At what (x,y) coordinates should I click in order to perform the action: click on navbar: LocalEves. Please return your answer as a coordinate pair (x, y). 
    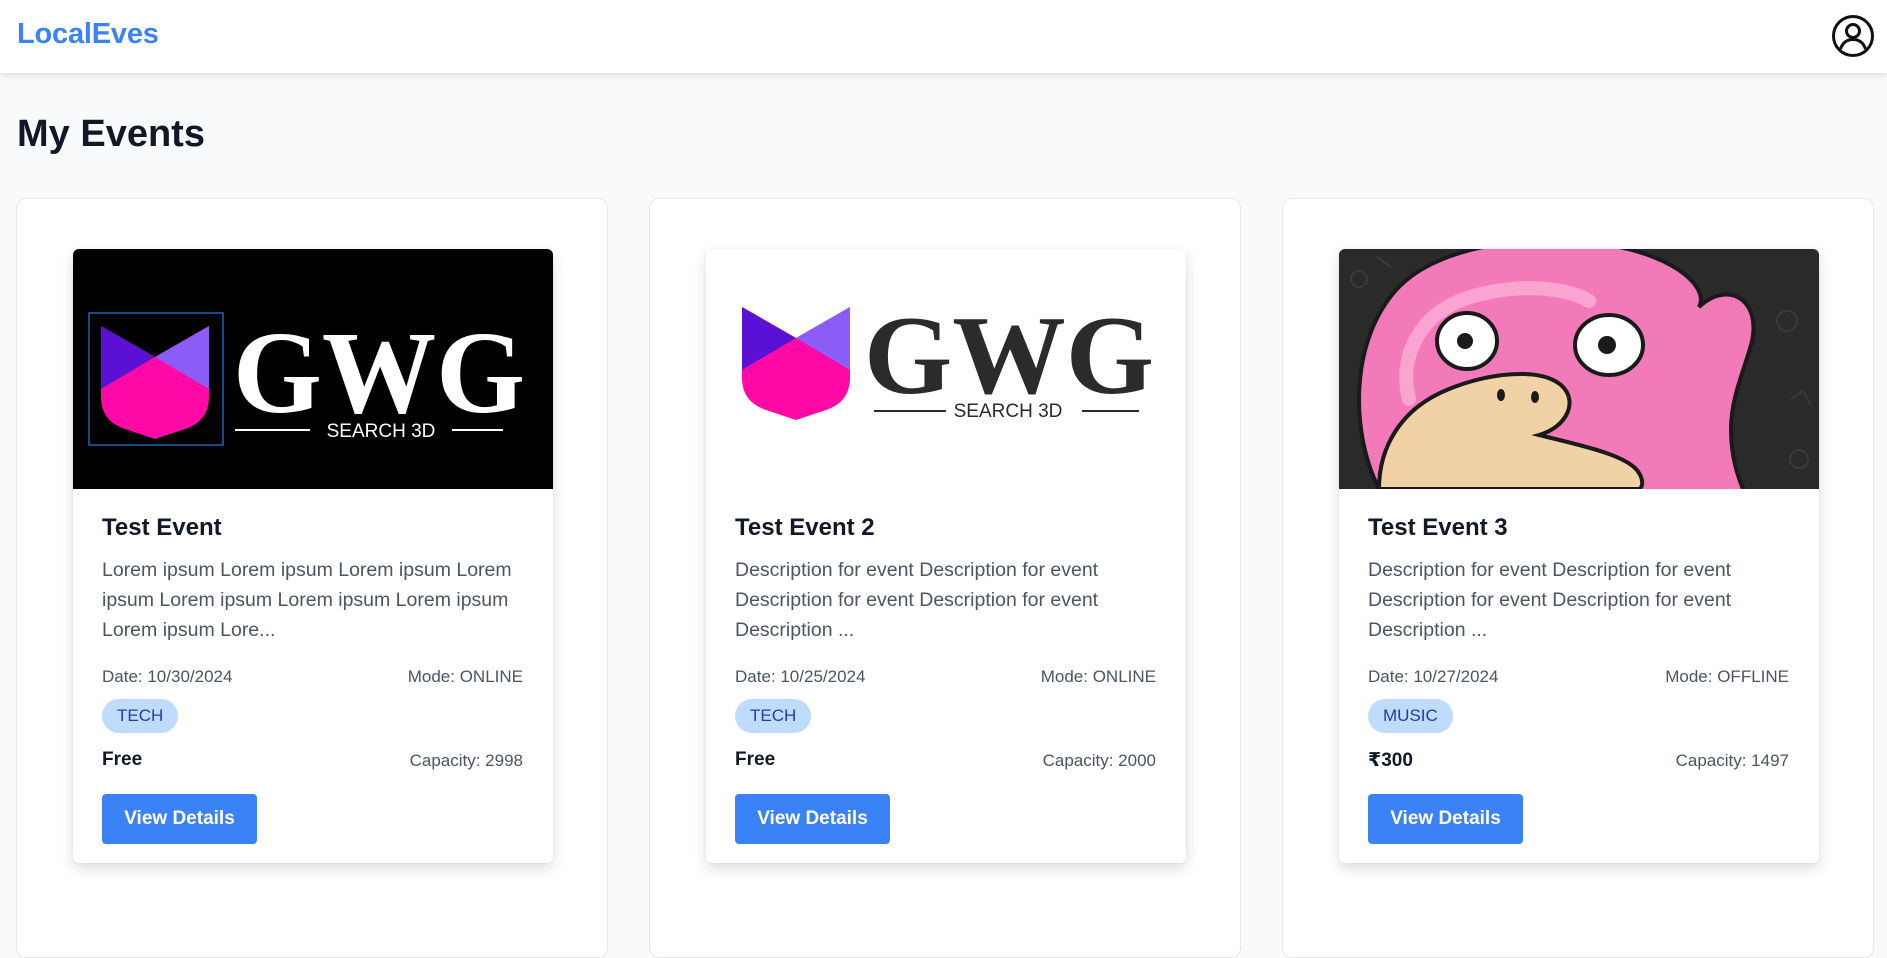
    Looking at the image, I should click on (943, 36).